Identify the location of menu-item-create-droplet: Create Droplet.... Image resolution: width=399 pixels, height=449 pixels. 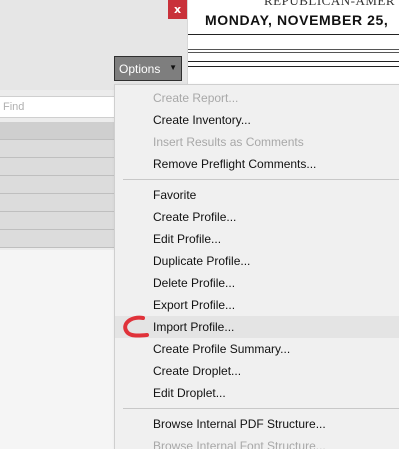
(257, 371).